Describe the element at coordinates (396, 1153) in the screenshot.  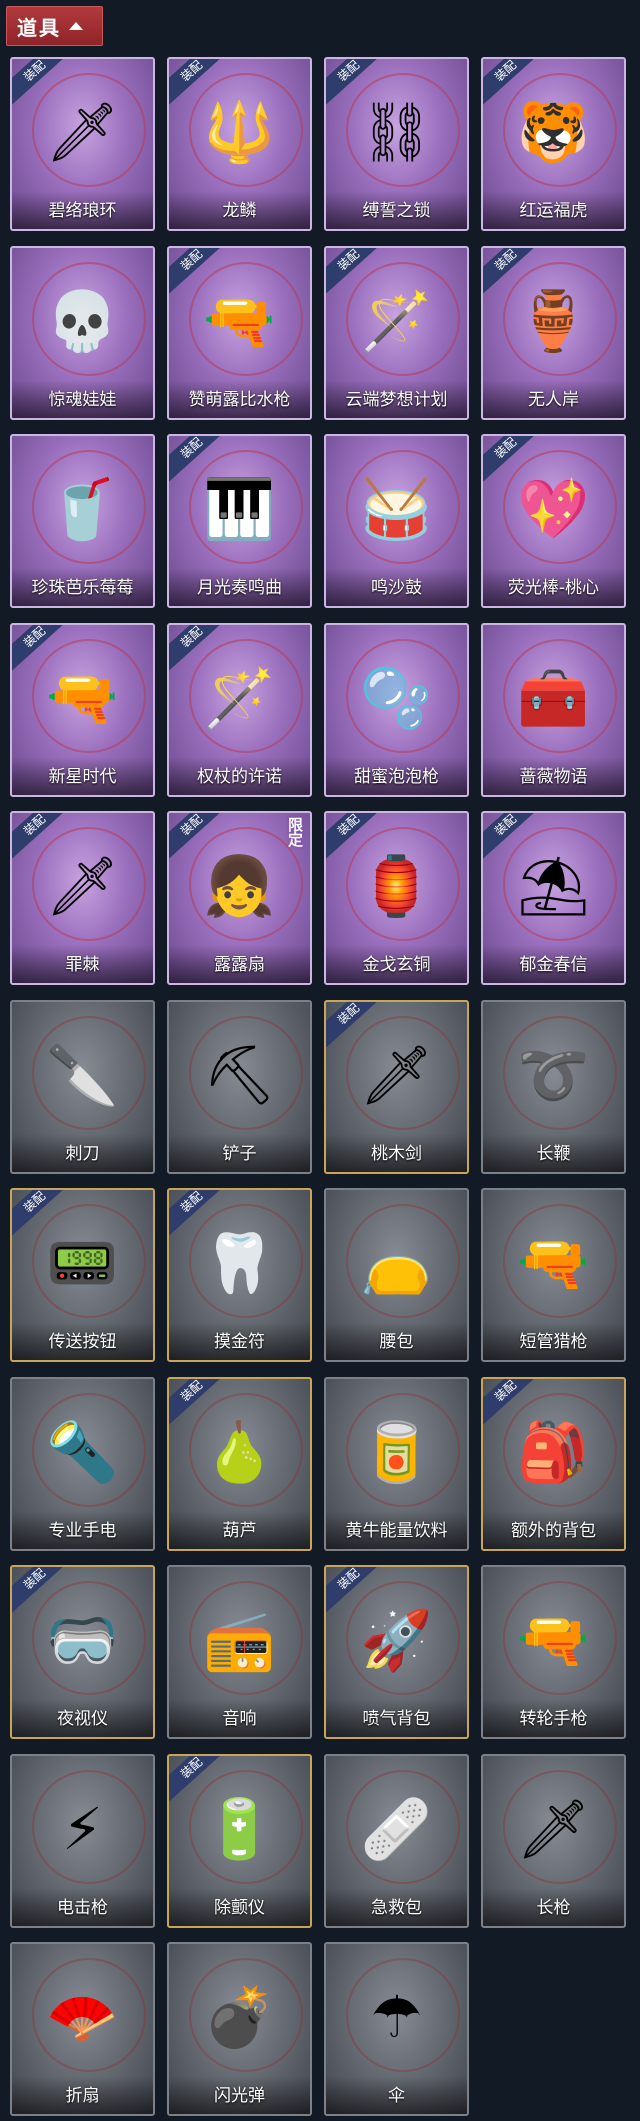
I see `item-name: 桃木剑` at that location.